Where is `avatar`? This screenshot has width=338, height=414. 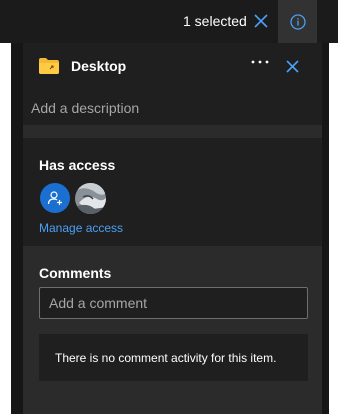
avatar is located at coordinates (90, 198).